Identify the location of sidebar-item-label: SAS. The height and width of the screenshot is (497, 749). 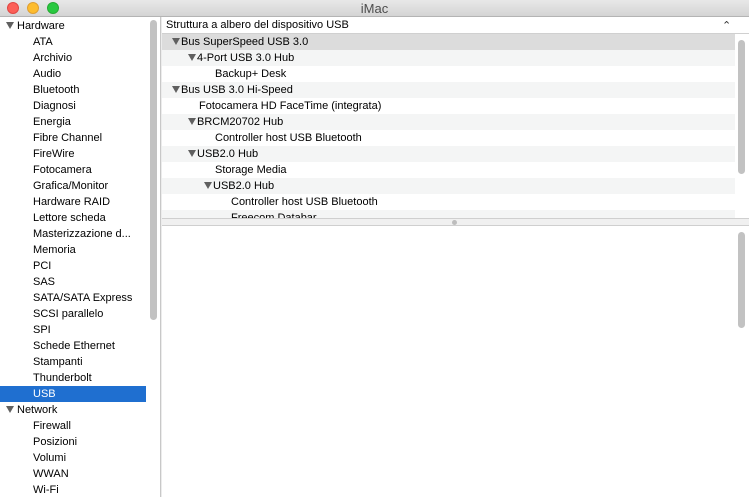
(44, 282).